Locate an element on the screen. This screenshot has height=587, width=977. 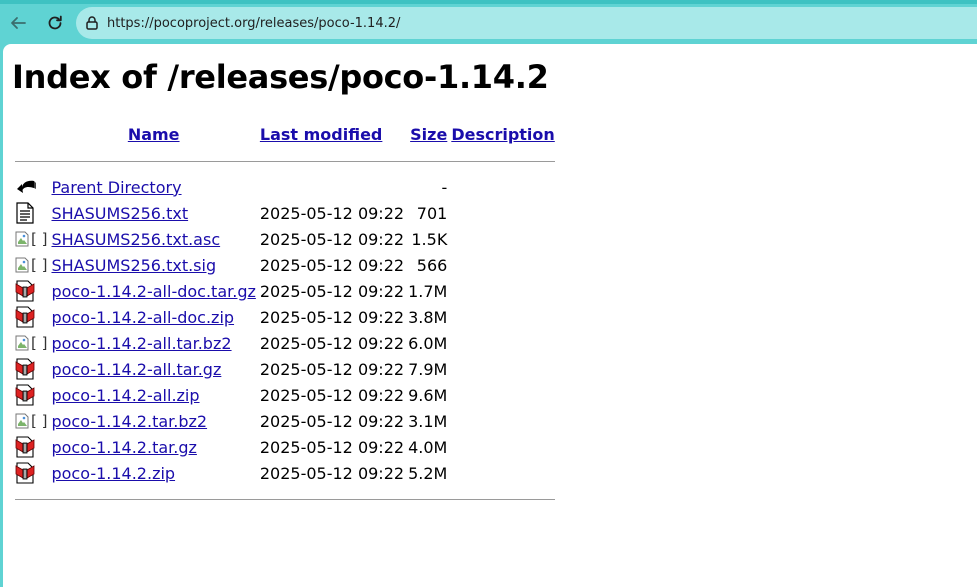
name-cell: poco-1.14.2-all-doc.tar.gz is located at coordinates (153, 291).